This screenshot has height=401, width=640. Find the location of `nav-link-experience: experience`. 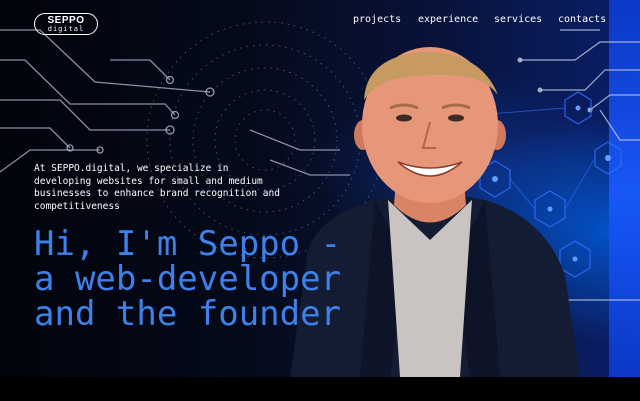

nav-link-experience: experience is located at coordinates (448, 19).